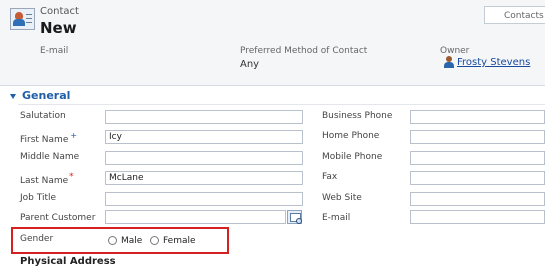  I want to click on gender-female-option: Female, so click(173, 241).